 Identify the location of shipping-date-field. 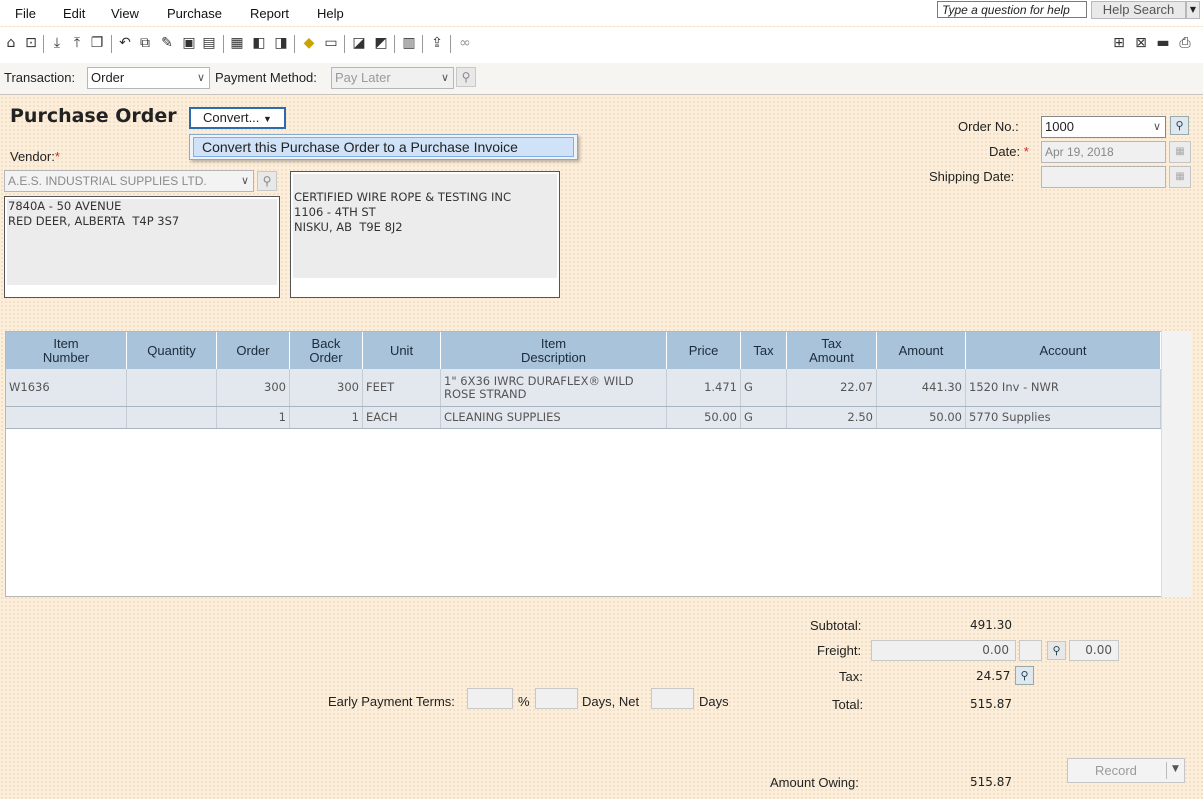
(1103, 177).